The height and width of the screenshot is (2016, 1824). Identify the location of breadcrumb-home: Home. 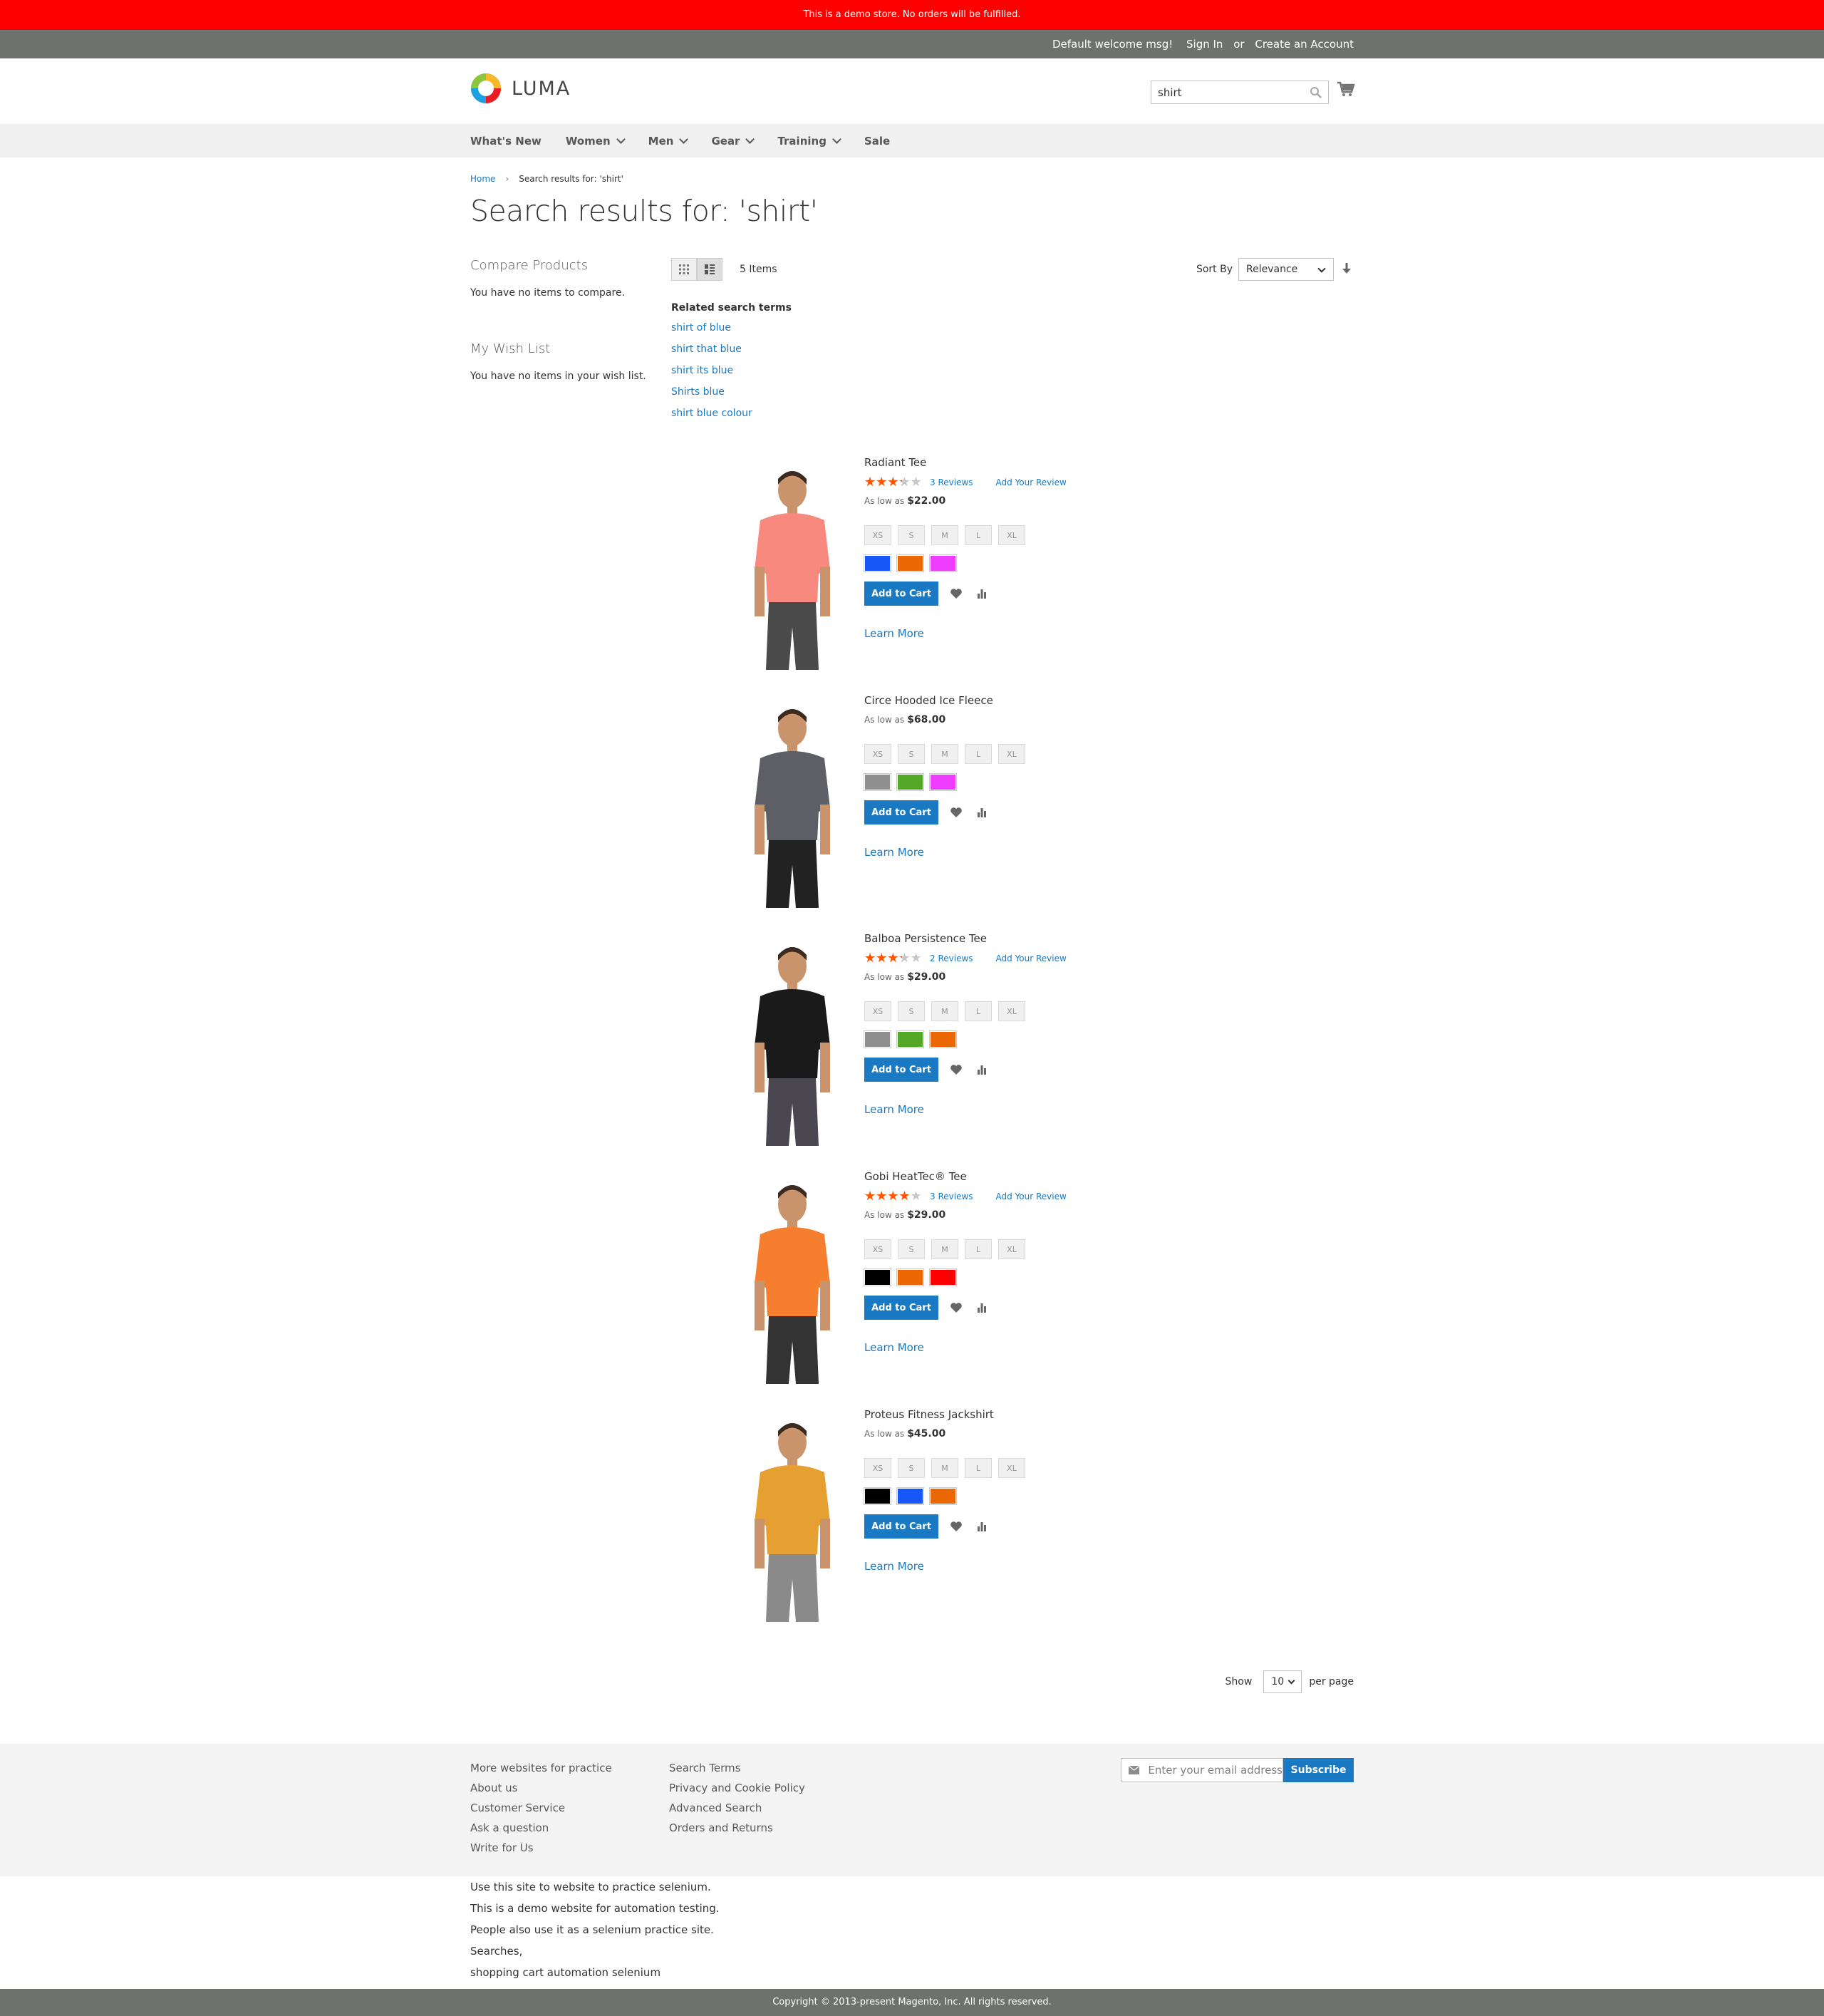
(482, 179).